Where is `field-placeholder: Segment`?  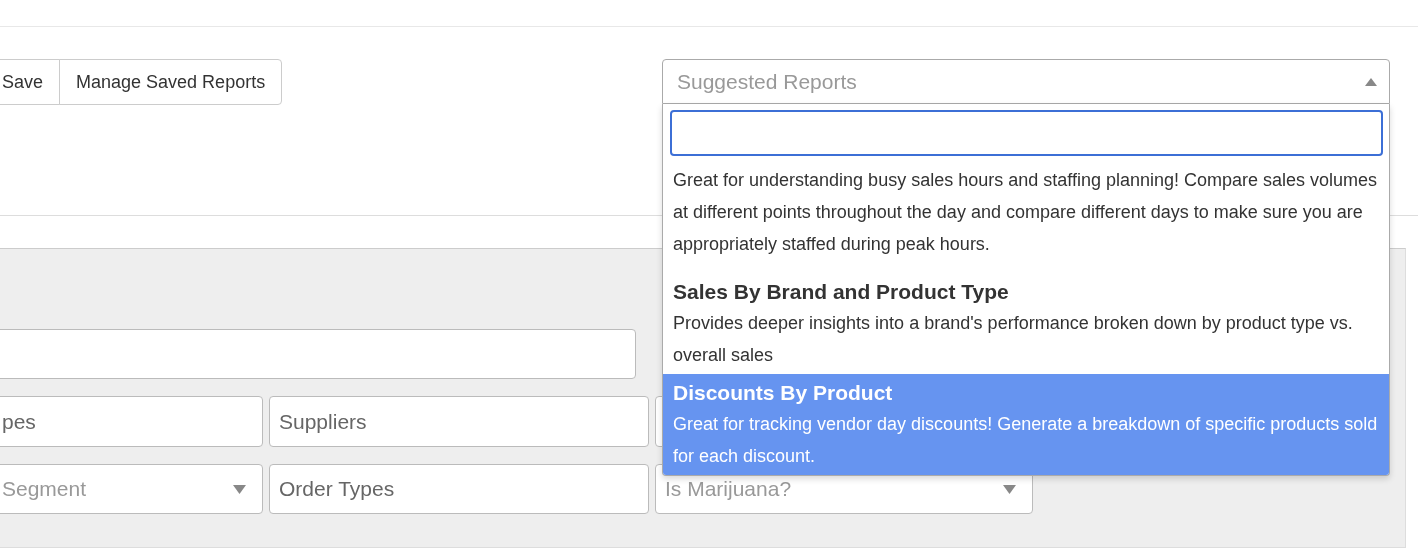
field-placeholder: Segment is located at coordinates (44, 489).